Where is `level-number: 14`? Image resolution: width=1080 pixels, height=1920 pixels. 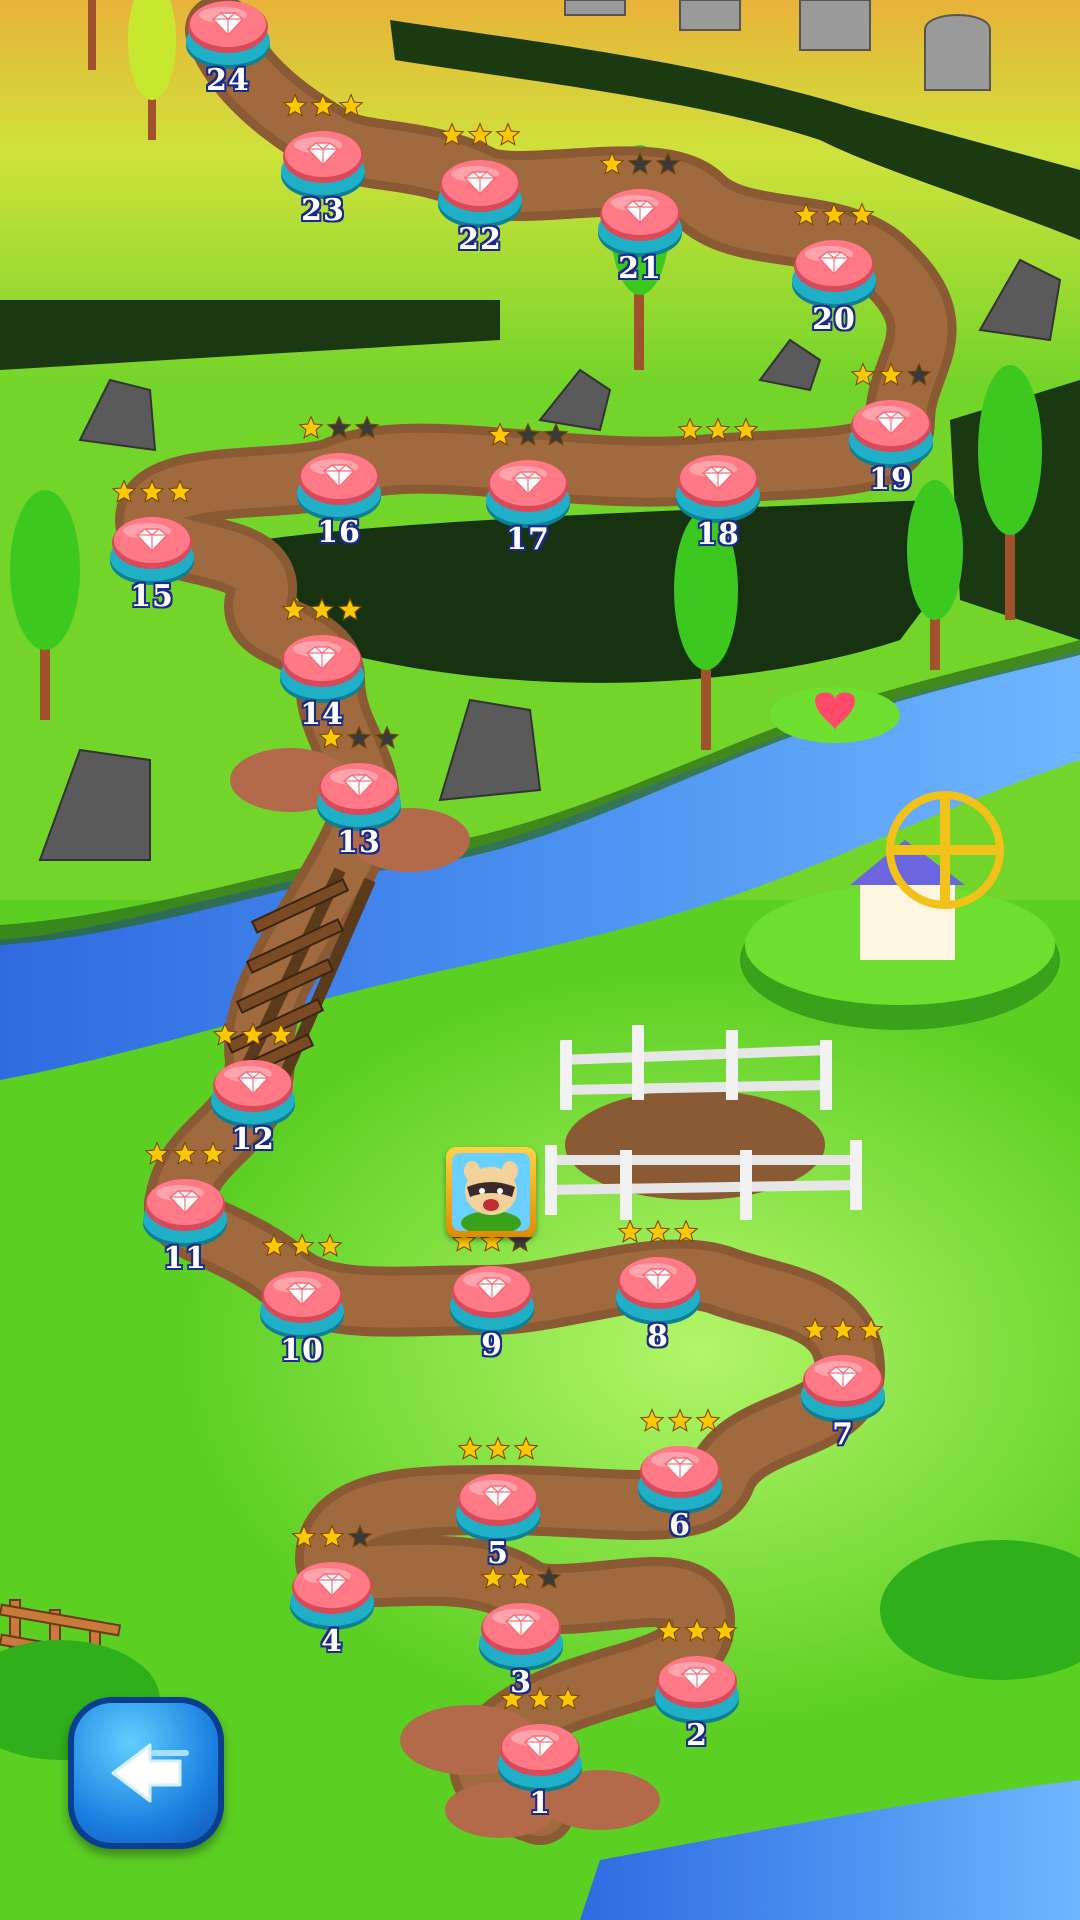
level-number: 14 is located at coordinates (322, 714).